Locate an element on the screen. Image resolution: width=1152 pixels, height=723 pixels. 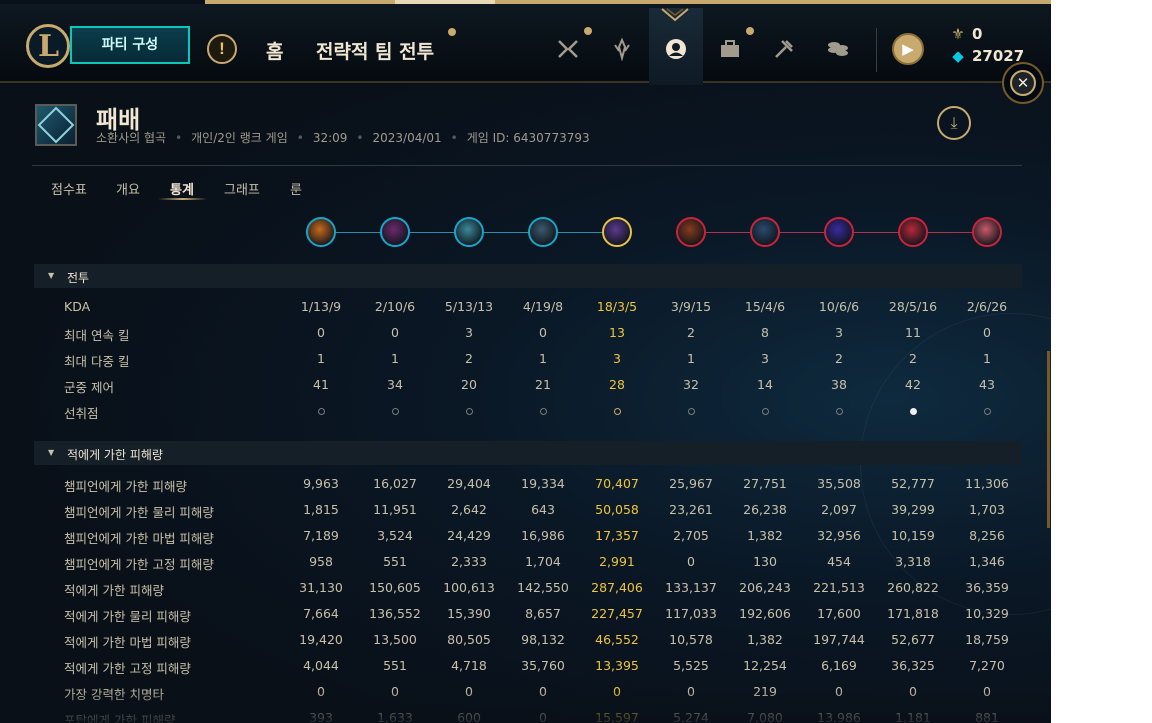
collection-icon is located at coordinates (730, 51).